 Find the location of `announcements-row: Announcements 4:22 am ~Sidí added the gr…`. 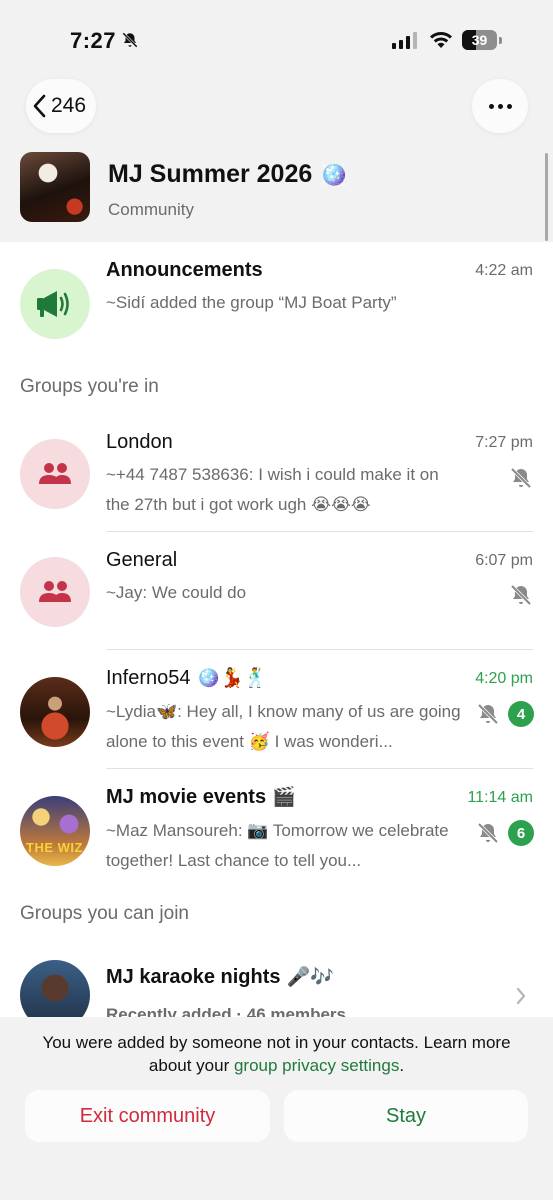

announcements-row: Announcements 4:22 am ~Sidí added the gr… is located at coordinates (276, 297).